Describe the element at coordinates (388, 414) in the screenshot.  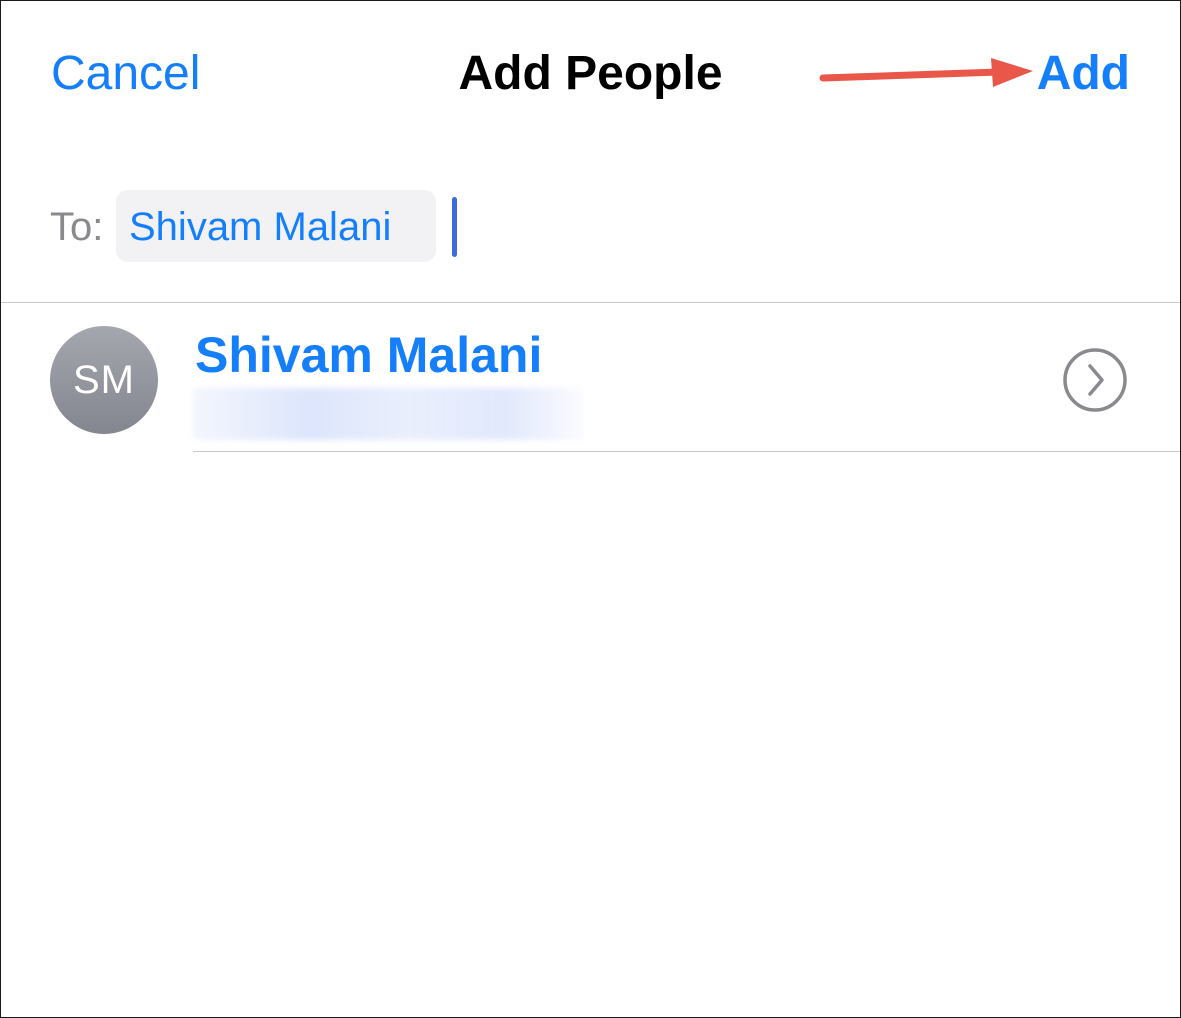
I see `contact-detail-redacted` at that location.